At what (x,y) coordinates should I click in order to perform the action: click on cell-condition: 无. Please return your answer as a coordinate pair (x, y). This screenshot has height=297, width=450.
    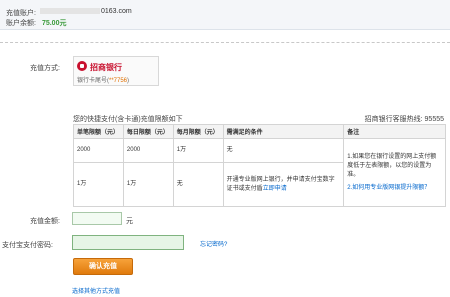
    Looking at the image, I should click on (283, 150).